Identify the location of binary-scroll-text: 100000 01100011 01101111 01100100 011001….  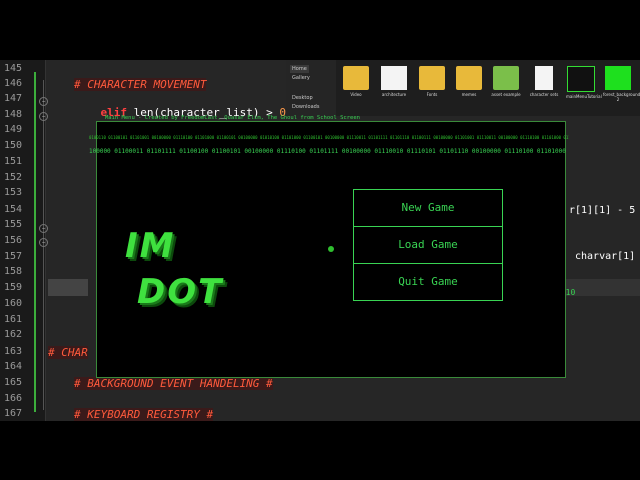
(329, 151).